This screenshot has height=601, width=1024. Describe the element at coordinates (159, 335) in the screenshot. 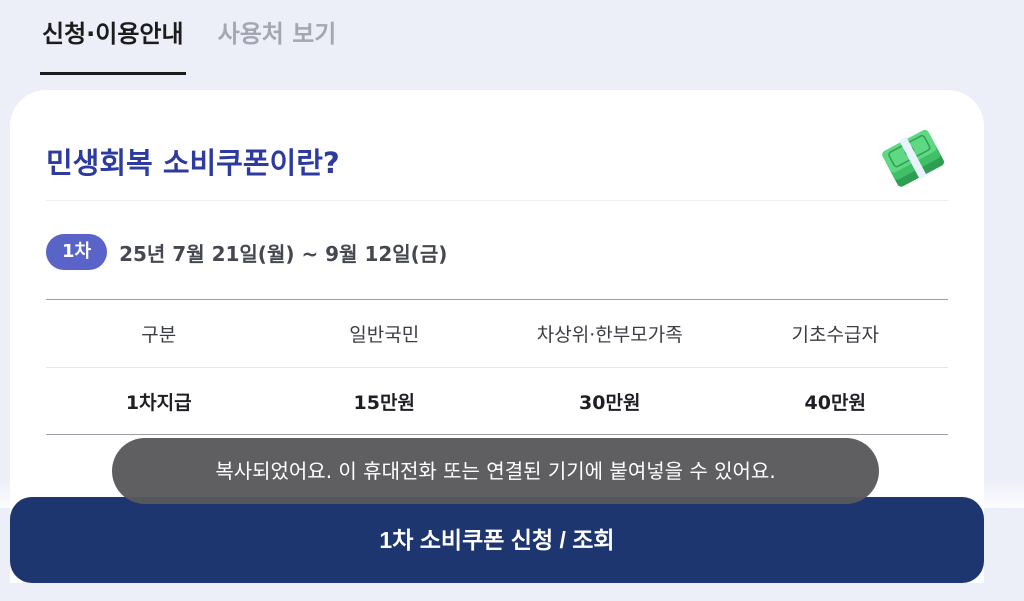

I see `table-header-cell: 구분` at that location.